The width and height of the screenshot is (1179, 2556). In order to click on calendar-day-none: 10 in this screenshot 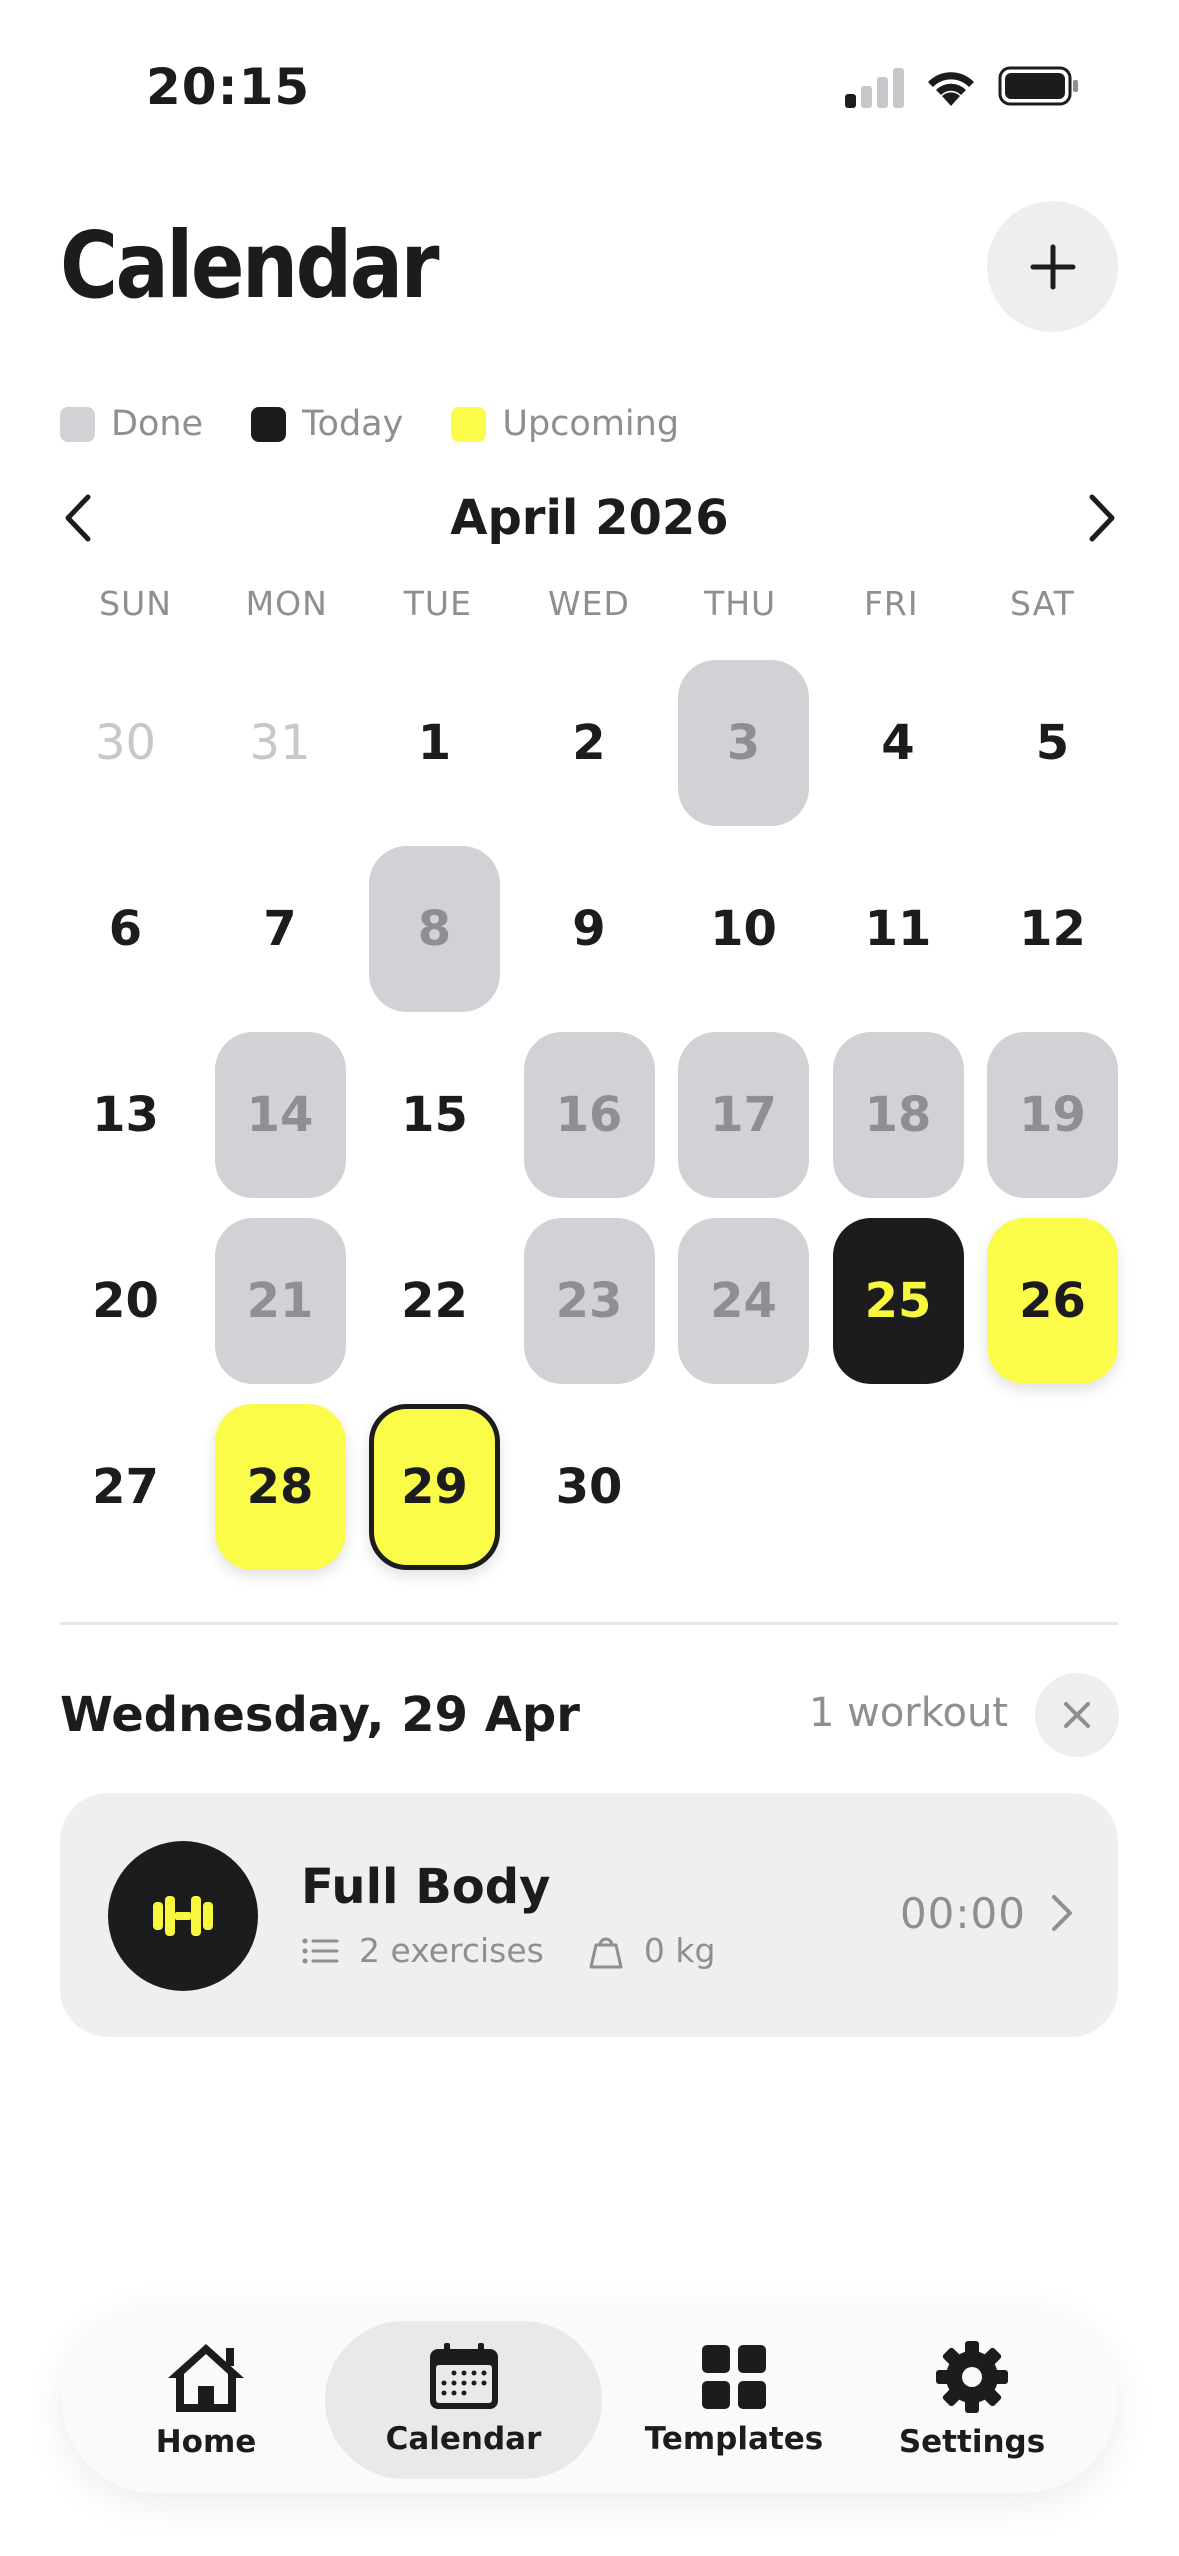, I will do `click(743, 929)`.